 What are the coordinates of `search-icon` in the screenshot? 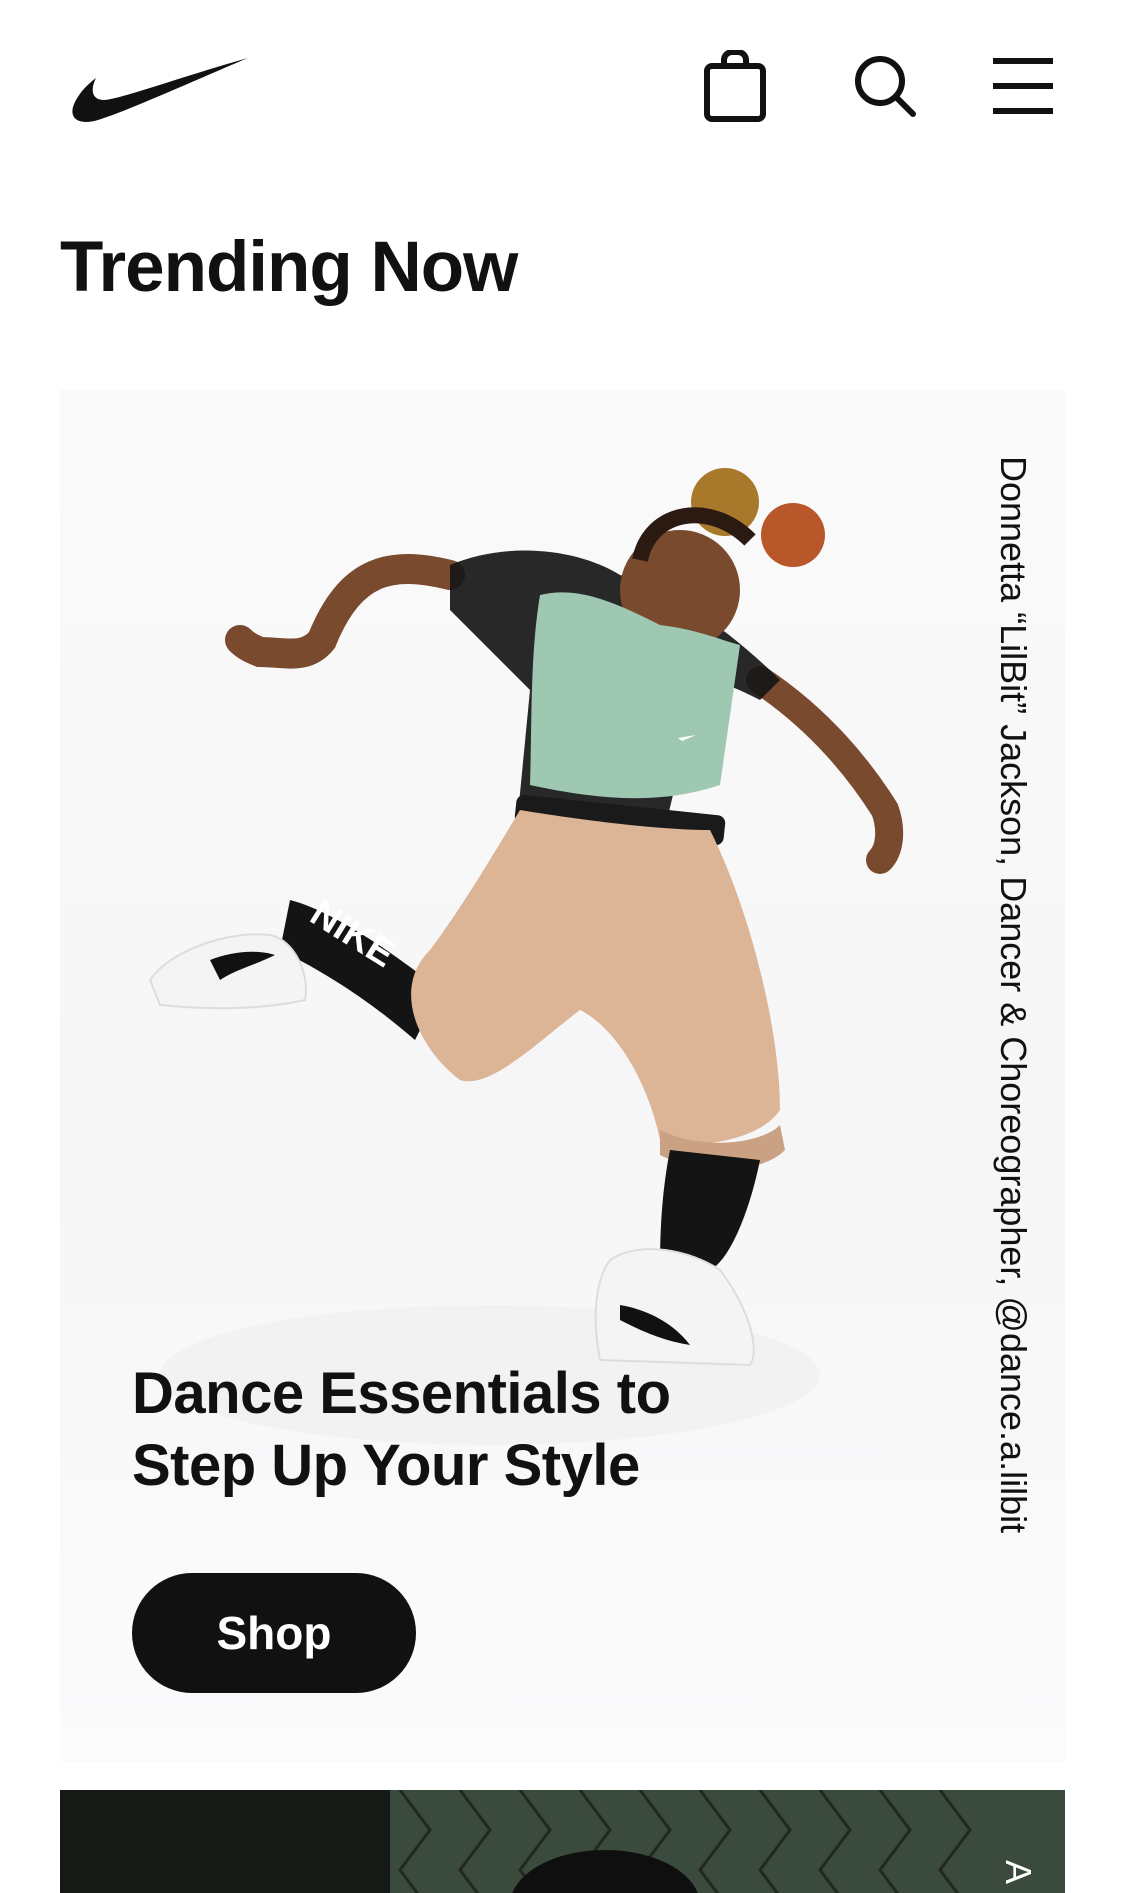 It's located at (885, 86).